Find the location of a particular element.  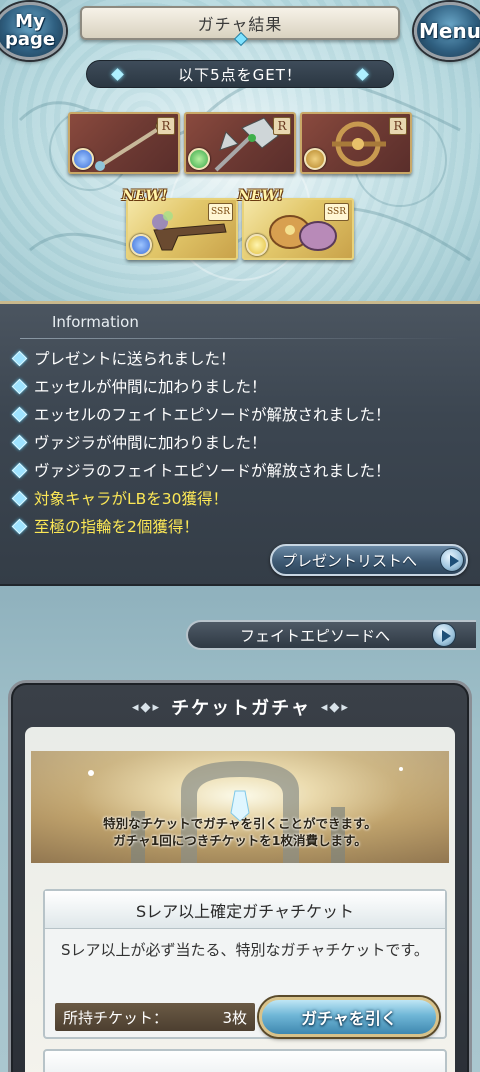

ornament-left-icon: ◂◆▸ is located at coordinates (147, 707).